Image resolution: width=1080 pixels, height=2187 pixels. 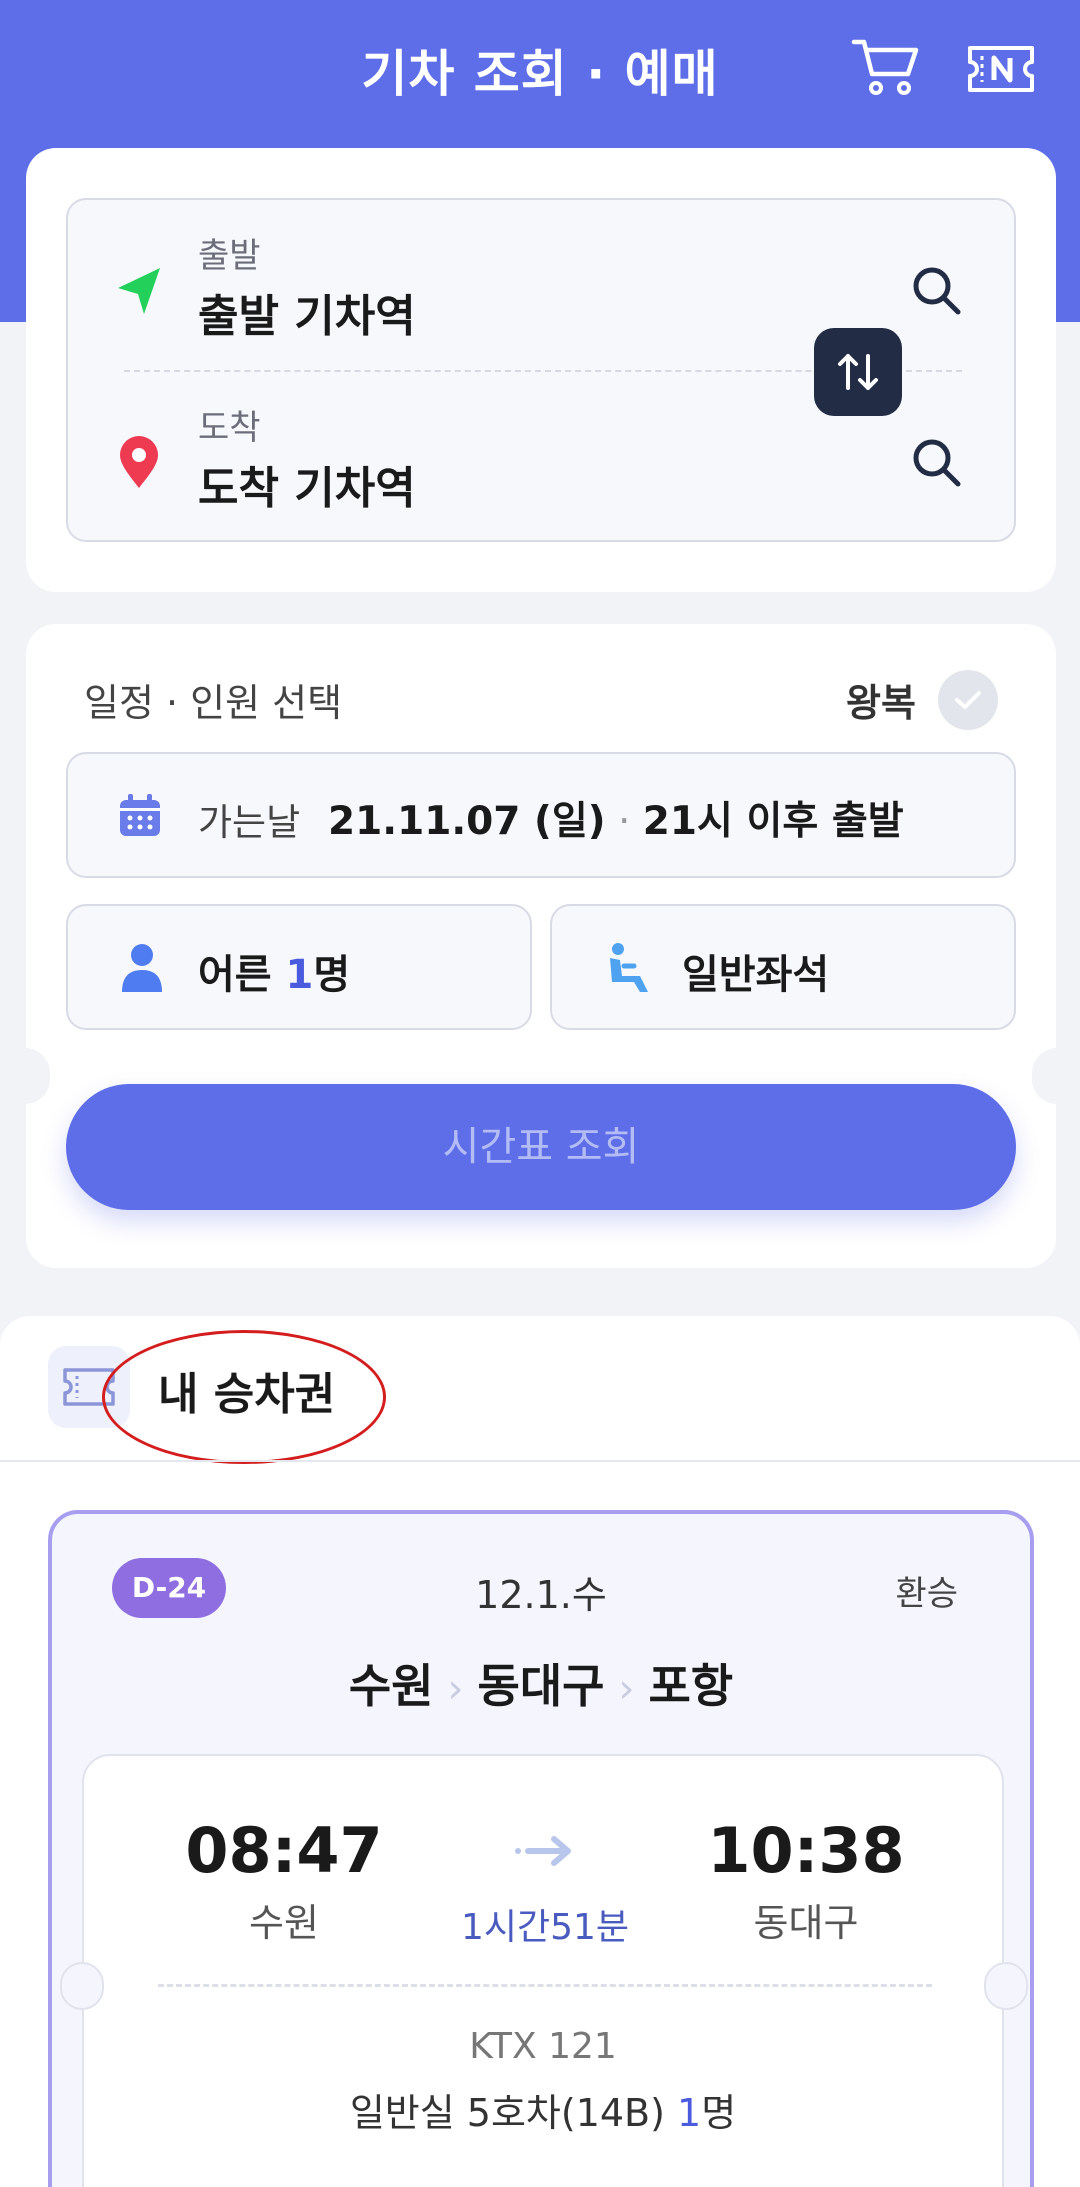 I want to click on arrival-station: 동대구, so click(x=806, y=1923).